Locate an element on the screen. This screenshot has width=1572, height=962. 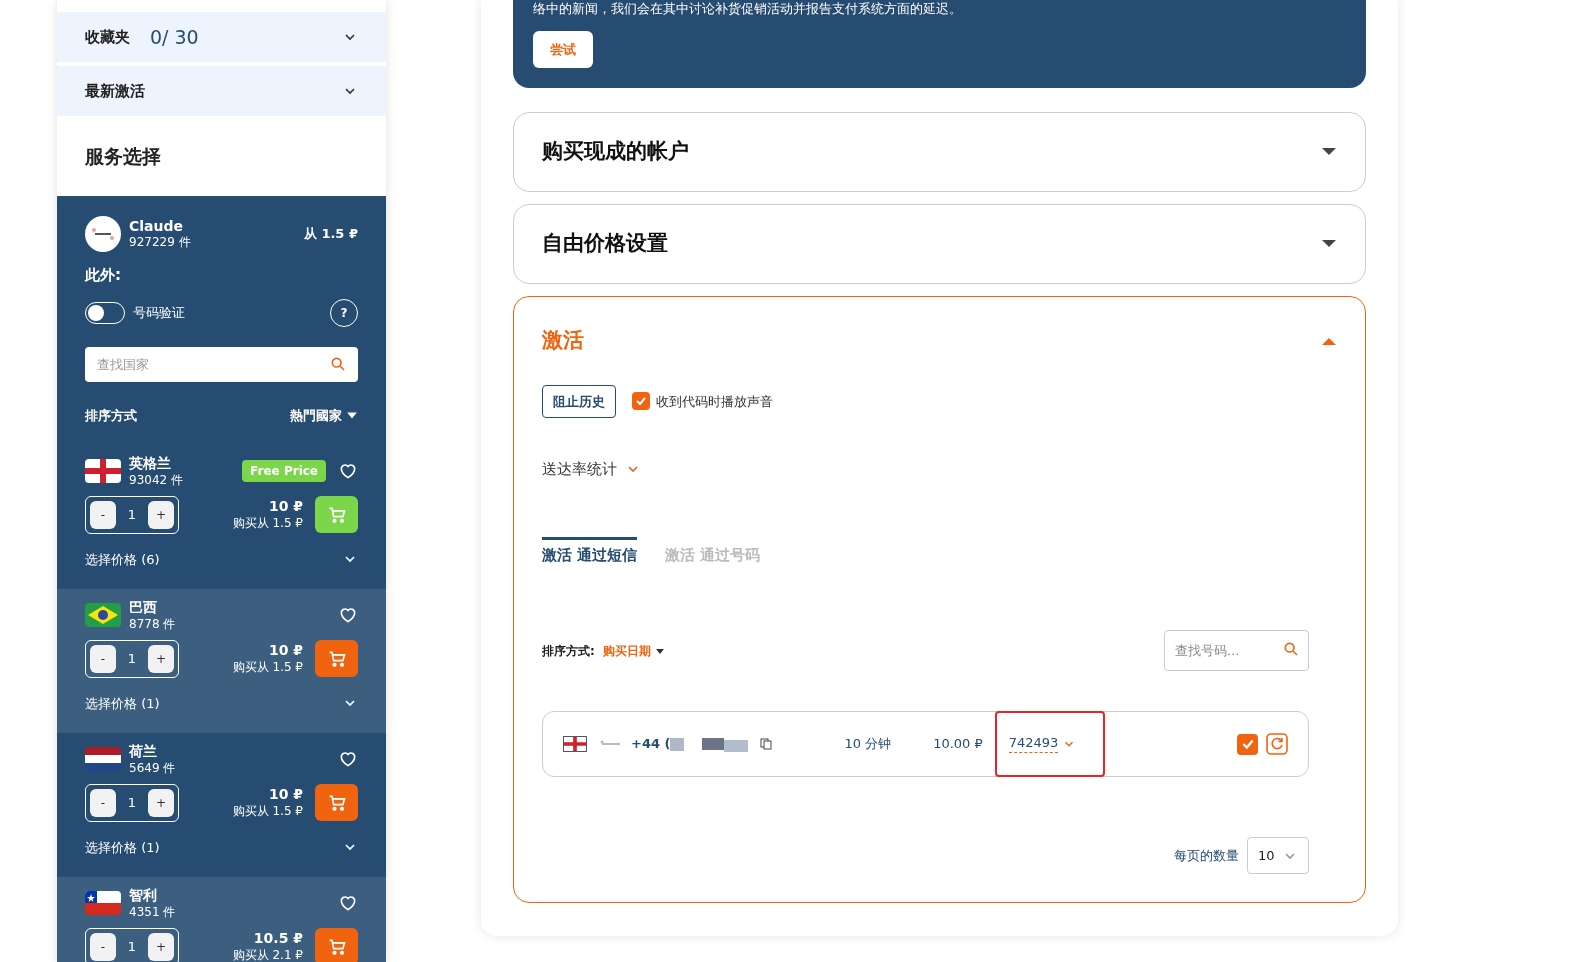
recent-activations-row: 最新激活 is located at coordinates (221, 91).